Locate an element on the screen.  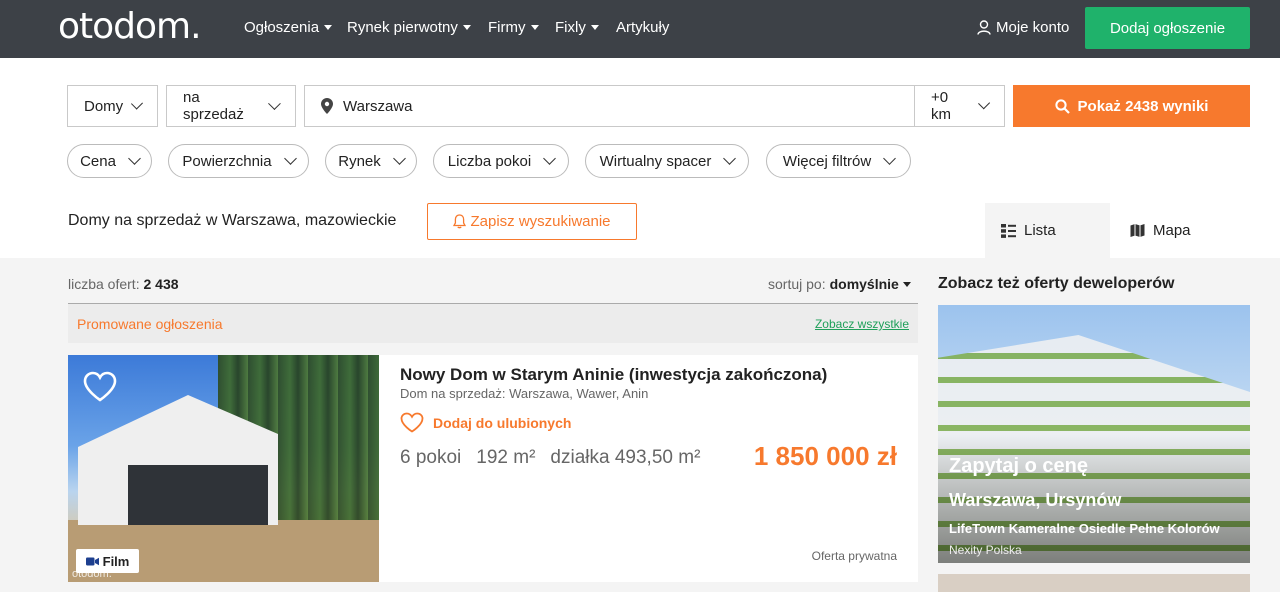
sort-label: sortuj po: is located at coordinates (797, 284).